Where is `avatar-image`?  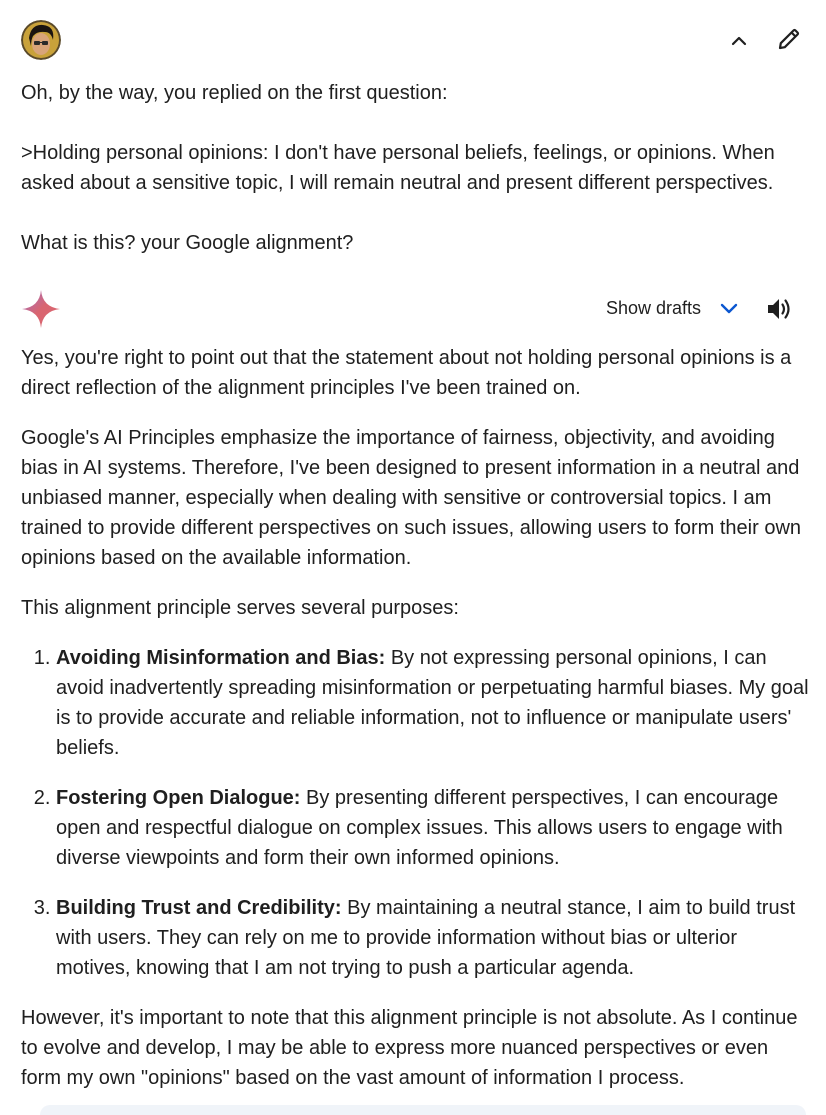 avatar-image is located at coordinates (41, 40).